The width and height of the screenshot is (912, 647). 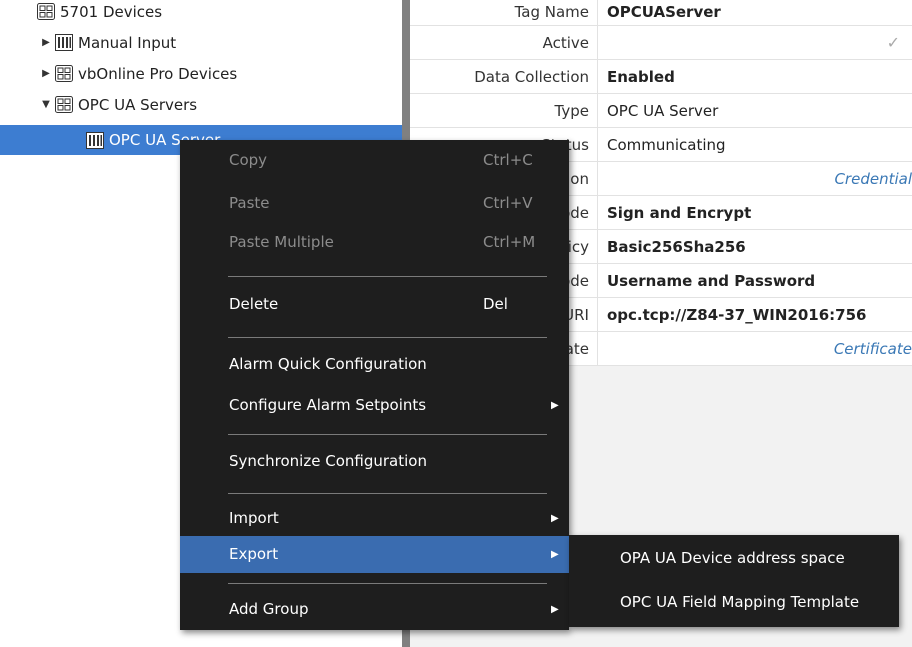 What do you see at coordinates (254, 554) in the screenshot?
I see `menu-item-label: Export` at bounding box center [254, 554].